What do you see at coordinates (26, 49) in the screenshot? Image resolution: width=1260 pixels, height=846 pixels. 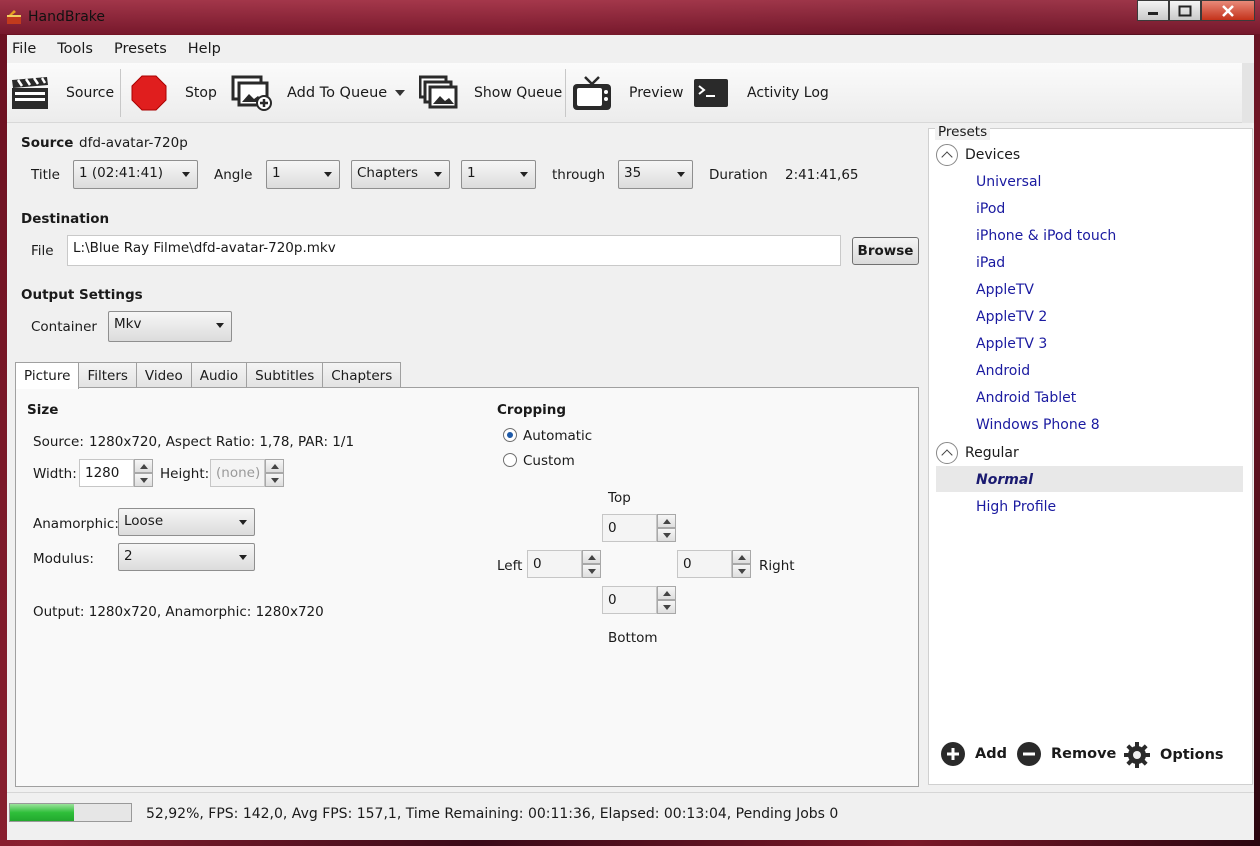 I see `menu-file: File` at bounding box center [26, 49].